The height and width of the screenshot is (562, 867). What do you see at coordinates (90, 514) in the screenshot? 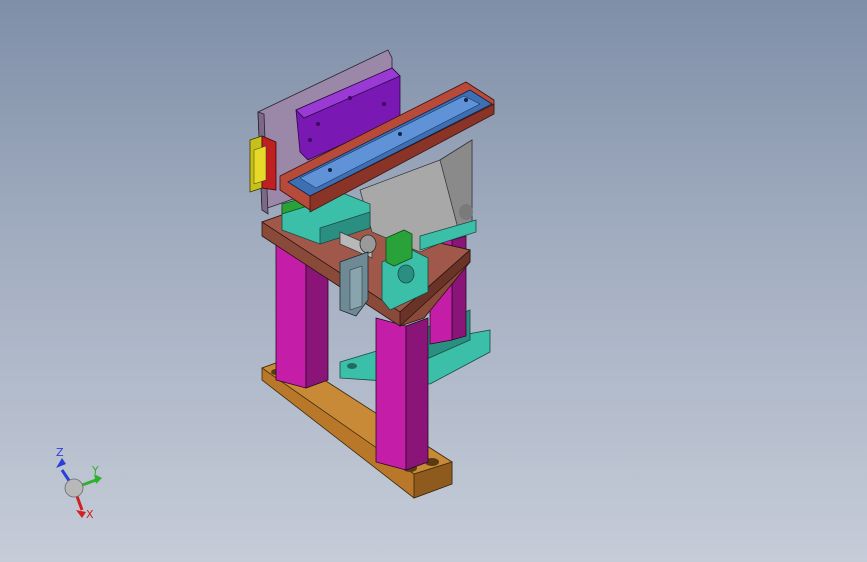
I see `x-axis-label: X` at bounding box center [90, 514].